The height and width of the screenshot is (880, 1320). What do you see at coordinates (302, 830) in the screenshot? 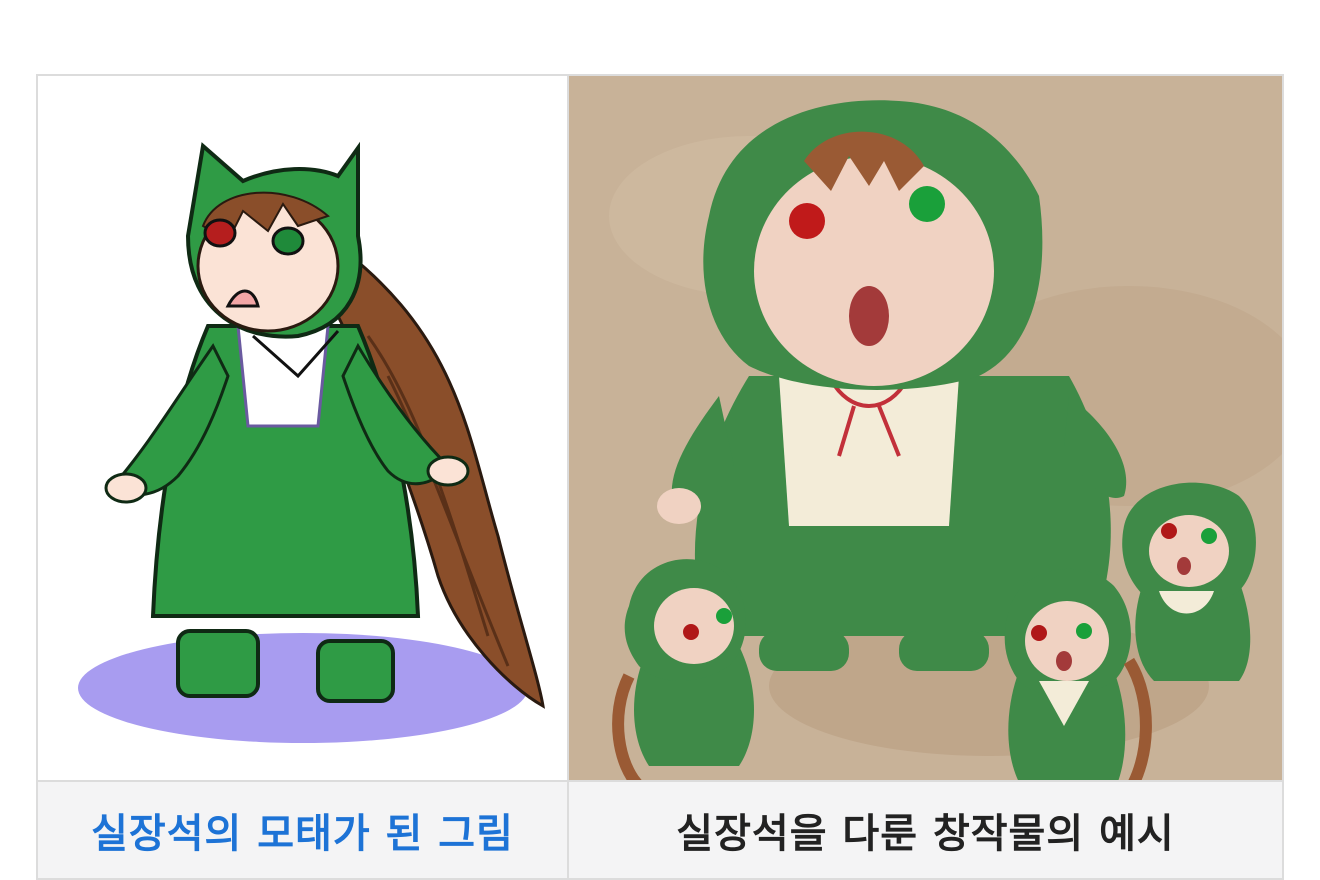
I see `left-caption-link: 실장석의 모태가 된 그림` at bounding box center [302, 830].